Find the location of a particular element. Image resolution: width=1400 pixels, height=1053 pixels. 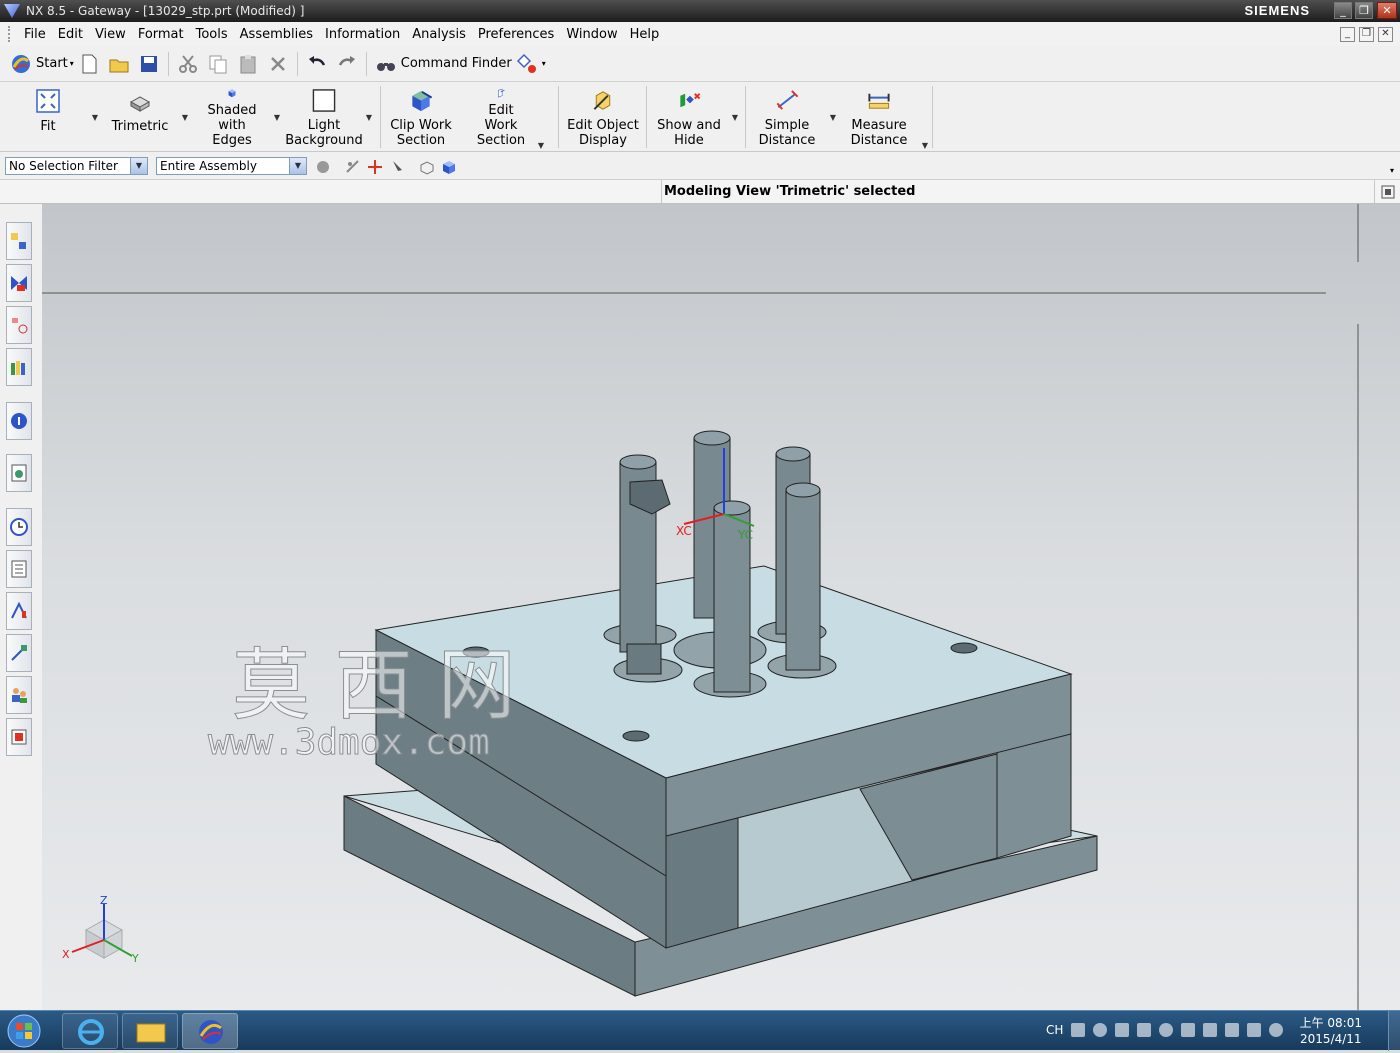

taskbar-clock: 上午 08:01 2015/4/11 is located at coordinates (1331, 1031).